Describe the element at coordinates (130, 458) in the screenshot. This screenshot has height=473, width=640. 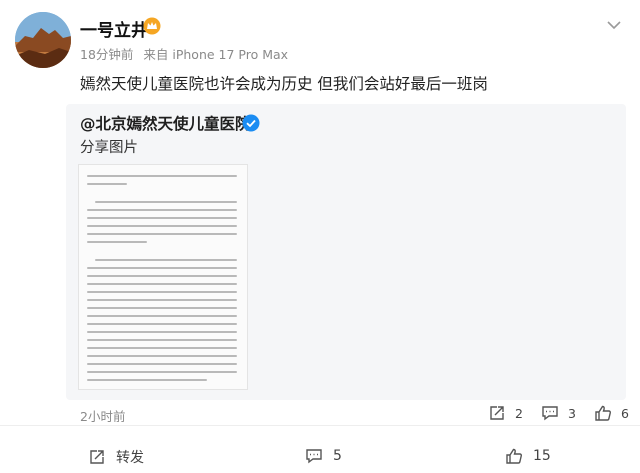
I see `repost-label: 转发` at that location.